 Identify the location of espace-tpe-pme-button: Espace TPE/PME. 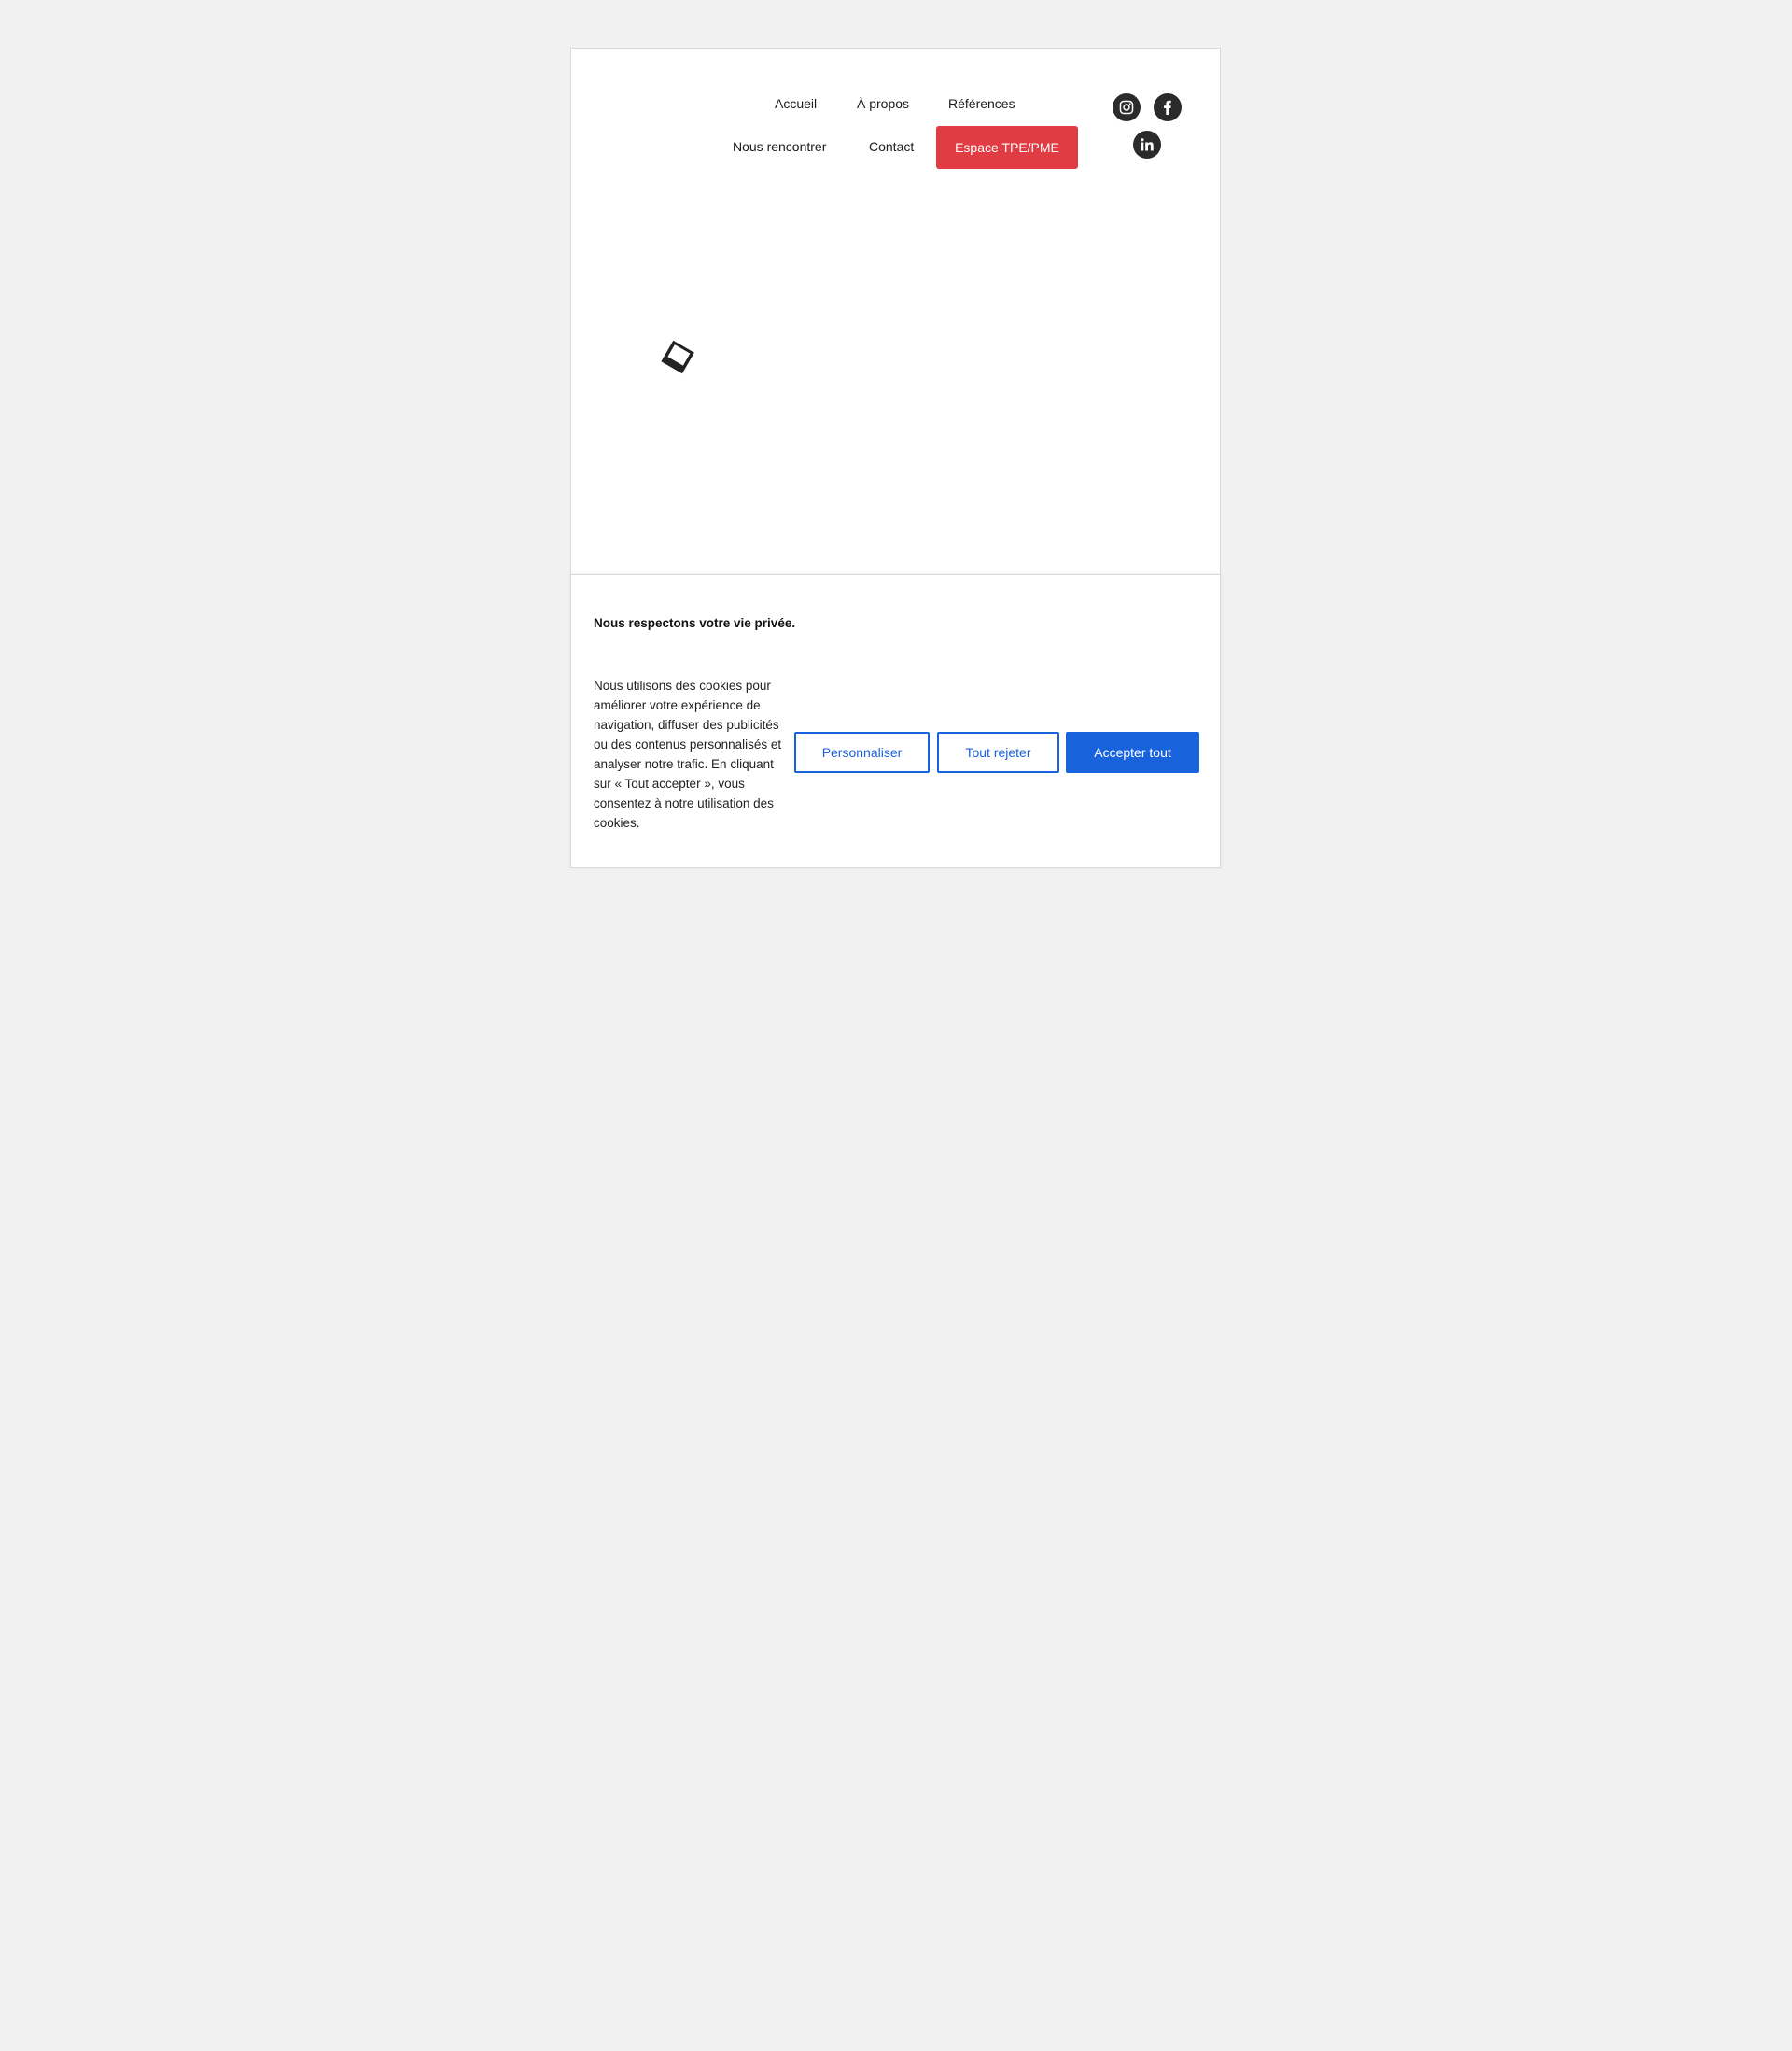
(1007, 147).